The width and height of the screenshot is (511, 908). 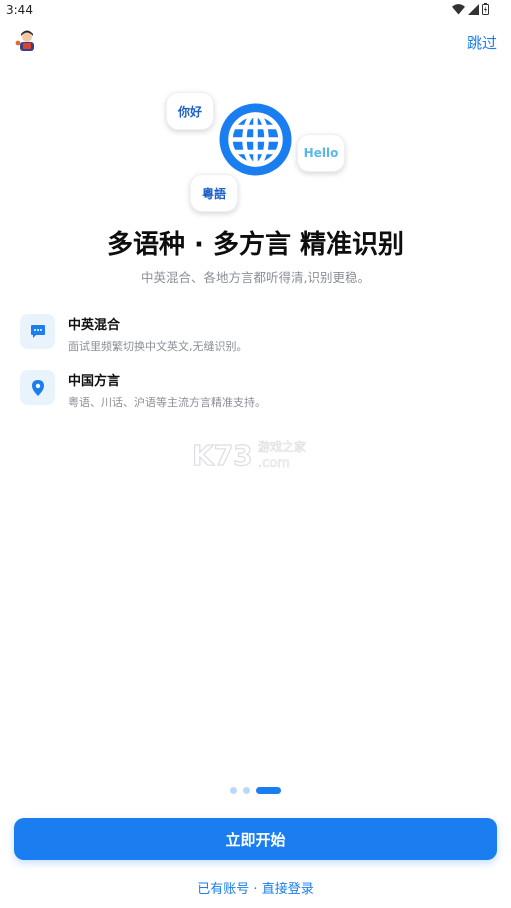 I want to click on feature-title: 中国方言, so click(x=94, y=381).